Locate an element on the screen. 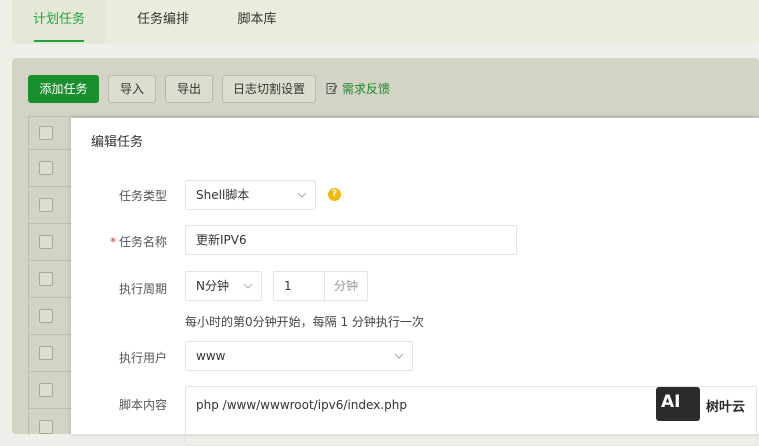  period-hint: 每小时的第0分钟开始，每隔 1 分钟执行一次 is located at coordinates (304, 322).